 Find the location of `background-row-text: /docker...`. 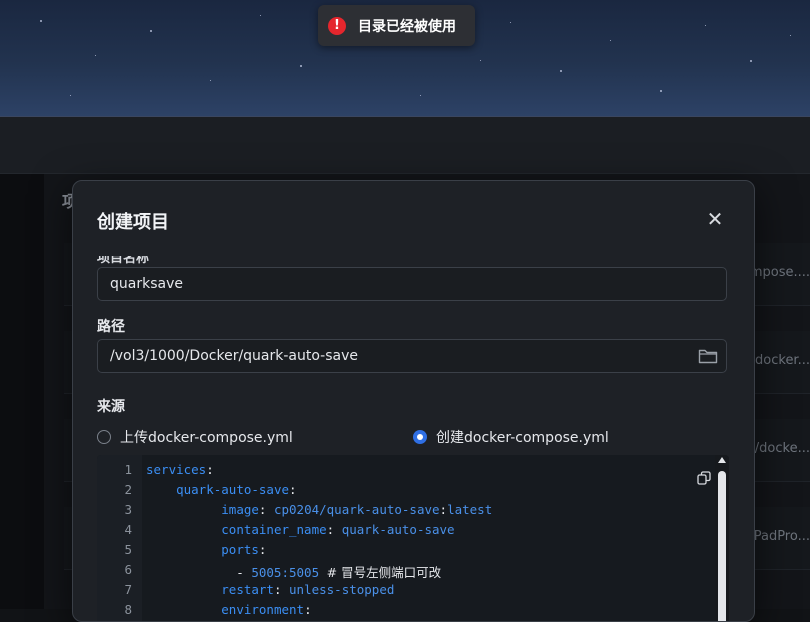

background-row-text: /docker... is located at coordinates (780, 360).